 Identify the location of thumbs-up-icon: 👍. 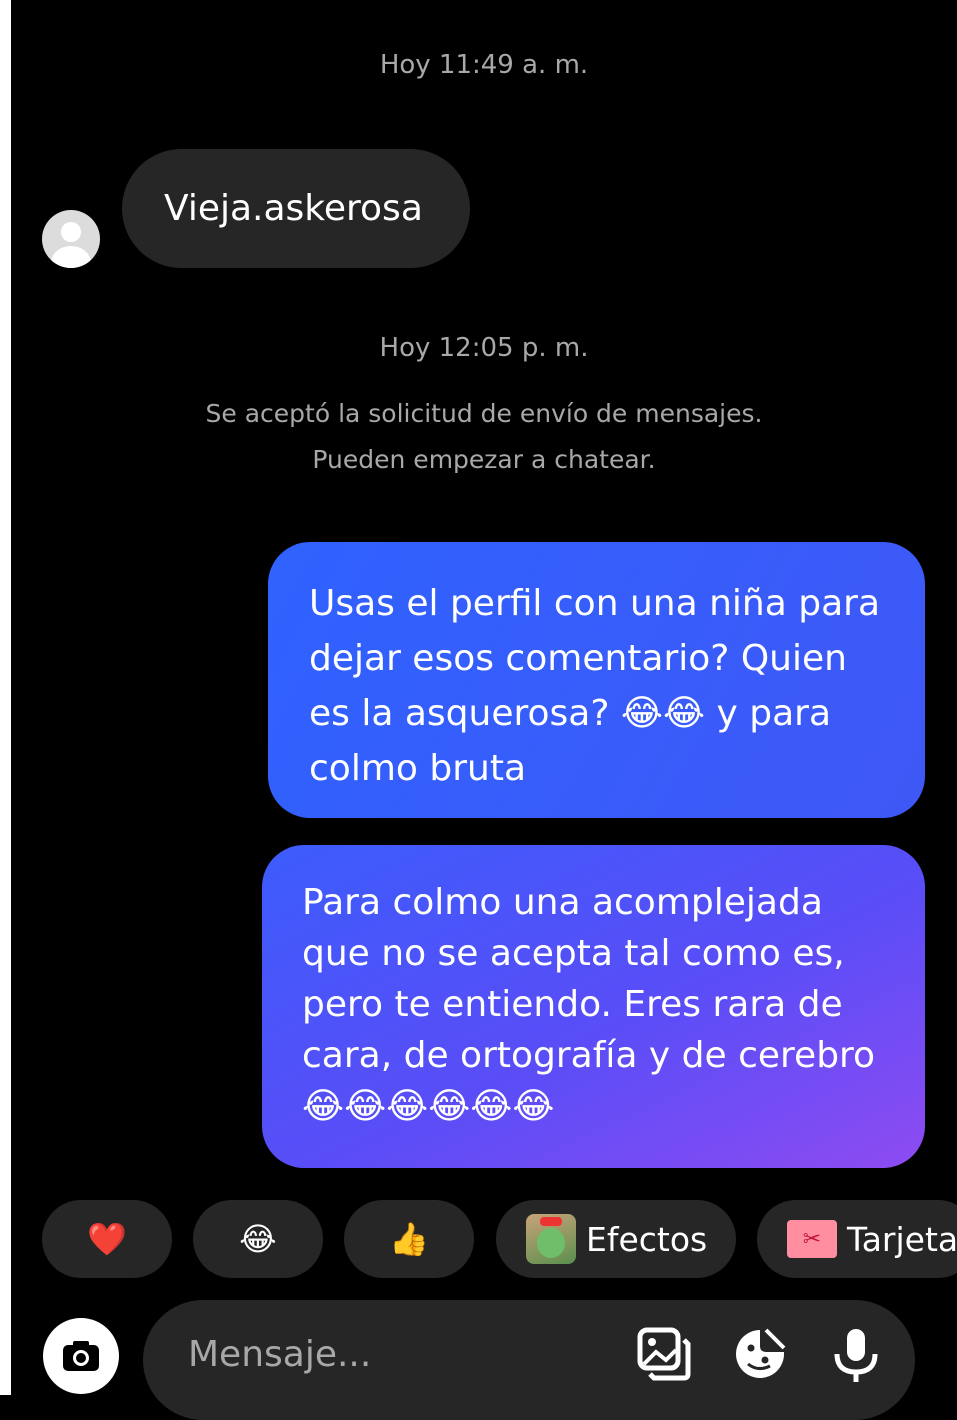
(409, 1239).